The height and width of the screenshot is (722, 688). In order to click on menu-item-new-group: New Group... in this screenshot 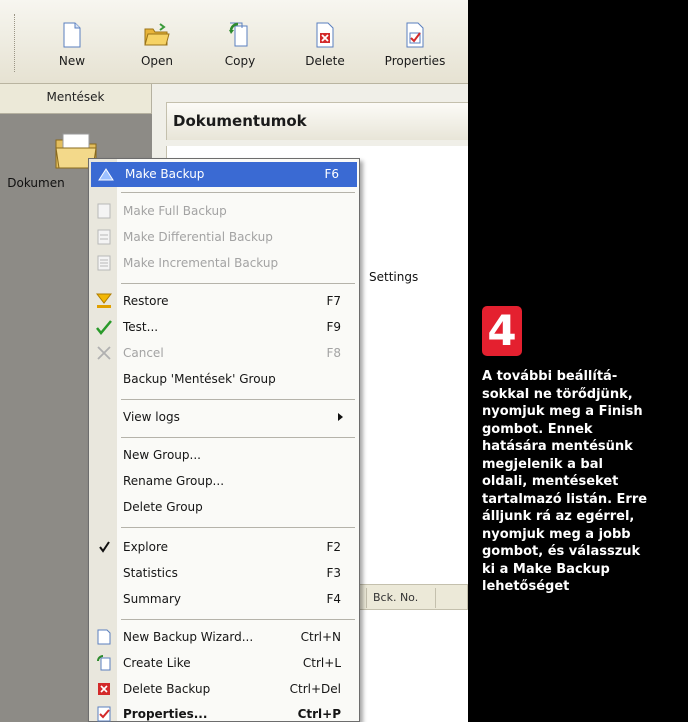, I will do `click(224, 455)`.